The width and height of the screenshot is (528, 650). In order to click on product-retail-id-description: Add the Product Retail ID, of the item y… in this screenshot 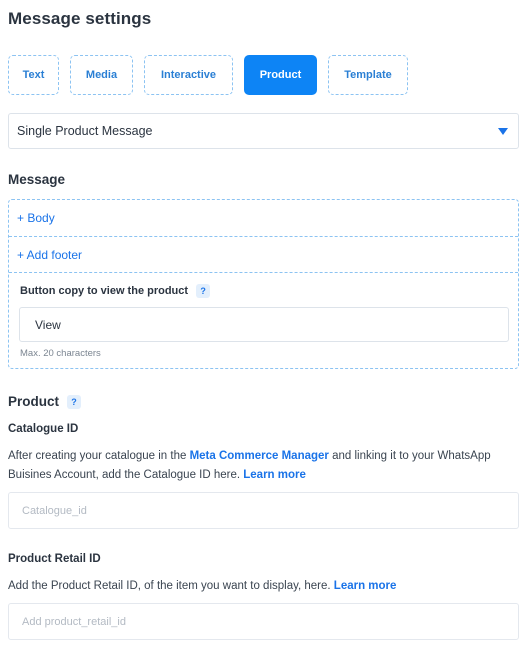, I will do `click(260, 586)`.